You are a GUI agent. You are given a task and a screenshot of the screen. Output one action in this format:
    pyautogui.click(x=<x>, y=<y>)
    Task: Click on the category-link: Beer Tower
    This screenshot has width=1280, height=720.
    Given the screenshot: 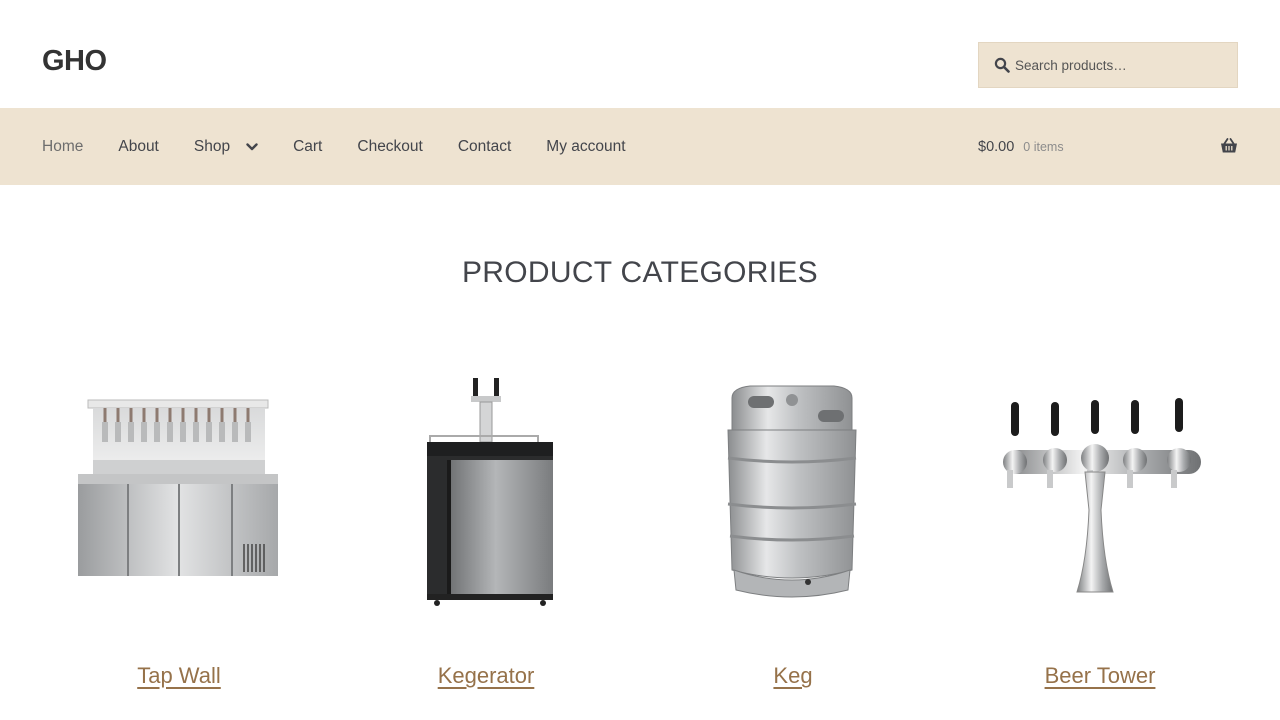 What is the action you would take?
    pyautogui.click(x=1100, y=676)
    